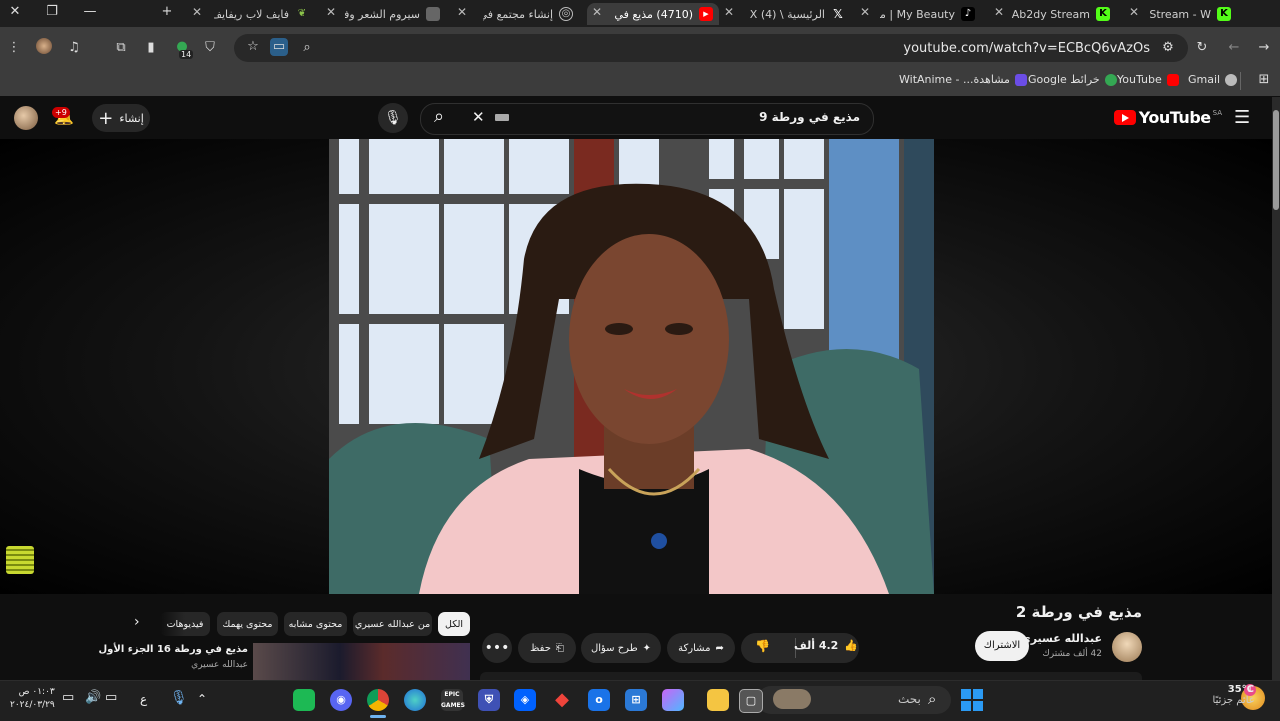  I want to click on recommended-title: مذيع في ورطة 16 الجزء الأول, so click(174, 649).